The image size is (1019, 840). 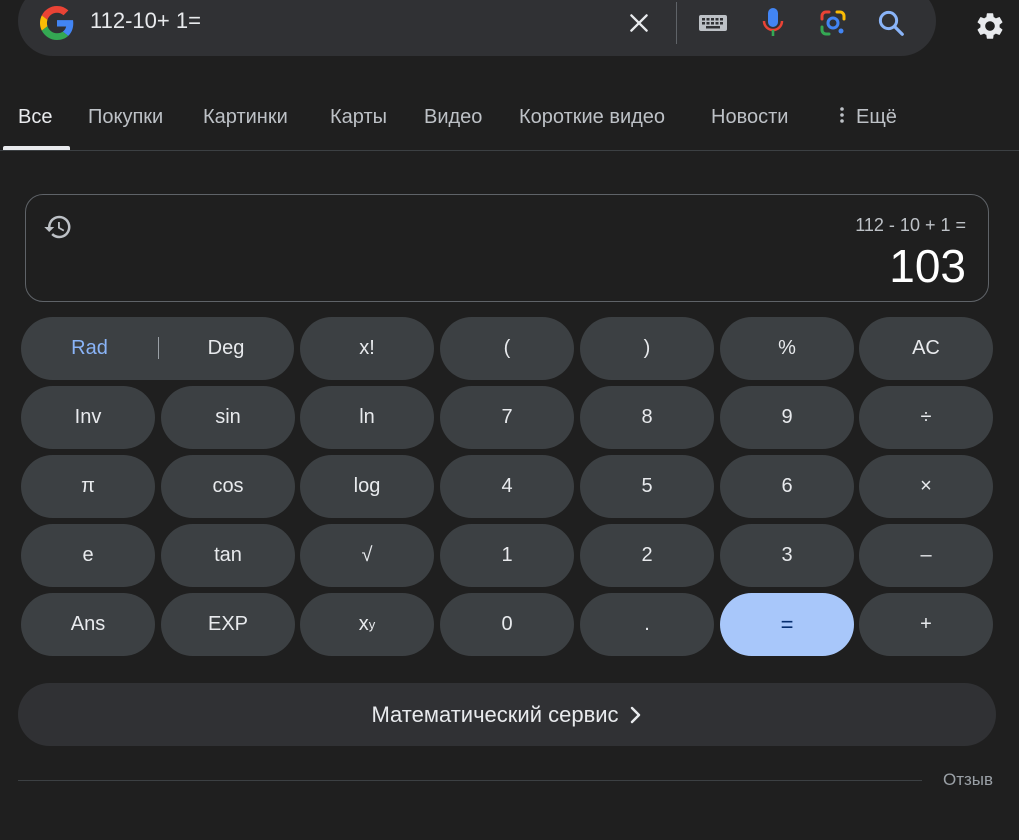 I want to click on percent-button: %, so click(x=787, y=348).